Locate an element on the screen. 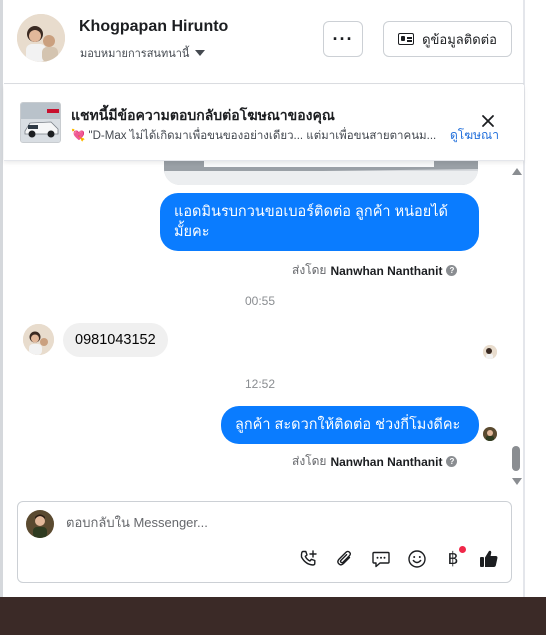  close-icon is located at coordinates (488, 121).